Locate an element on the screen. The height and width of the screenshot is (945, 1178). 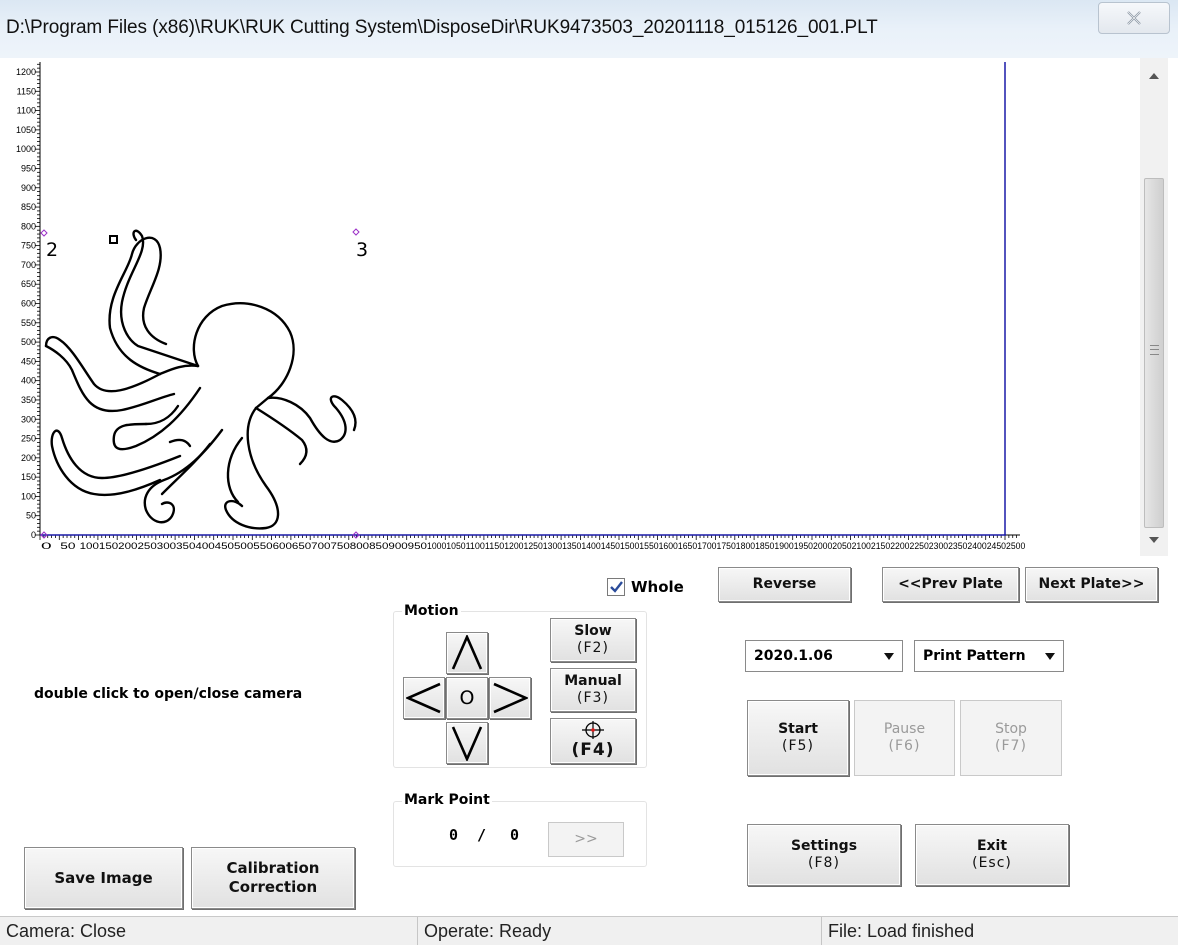
move-down-button is located at coordinates (467, 743).